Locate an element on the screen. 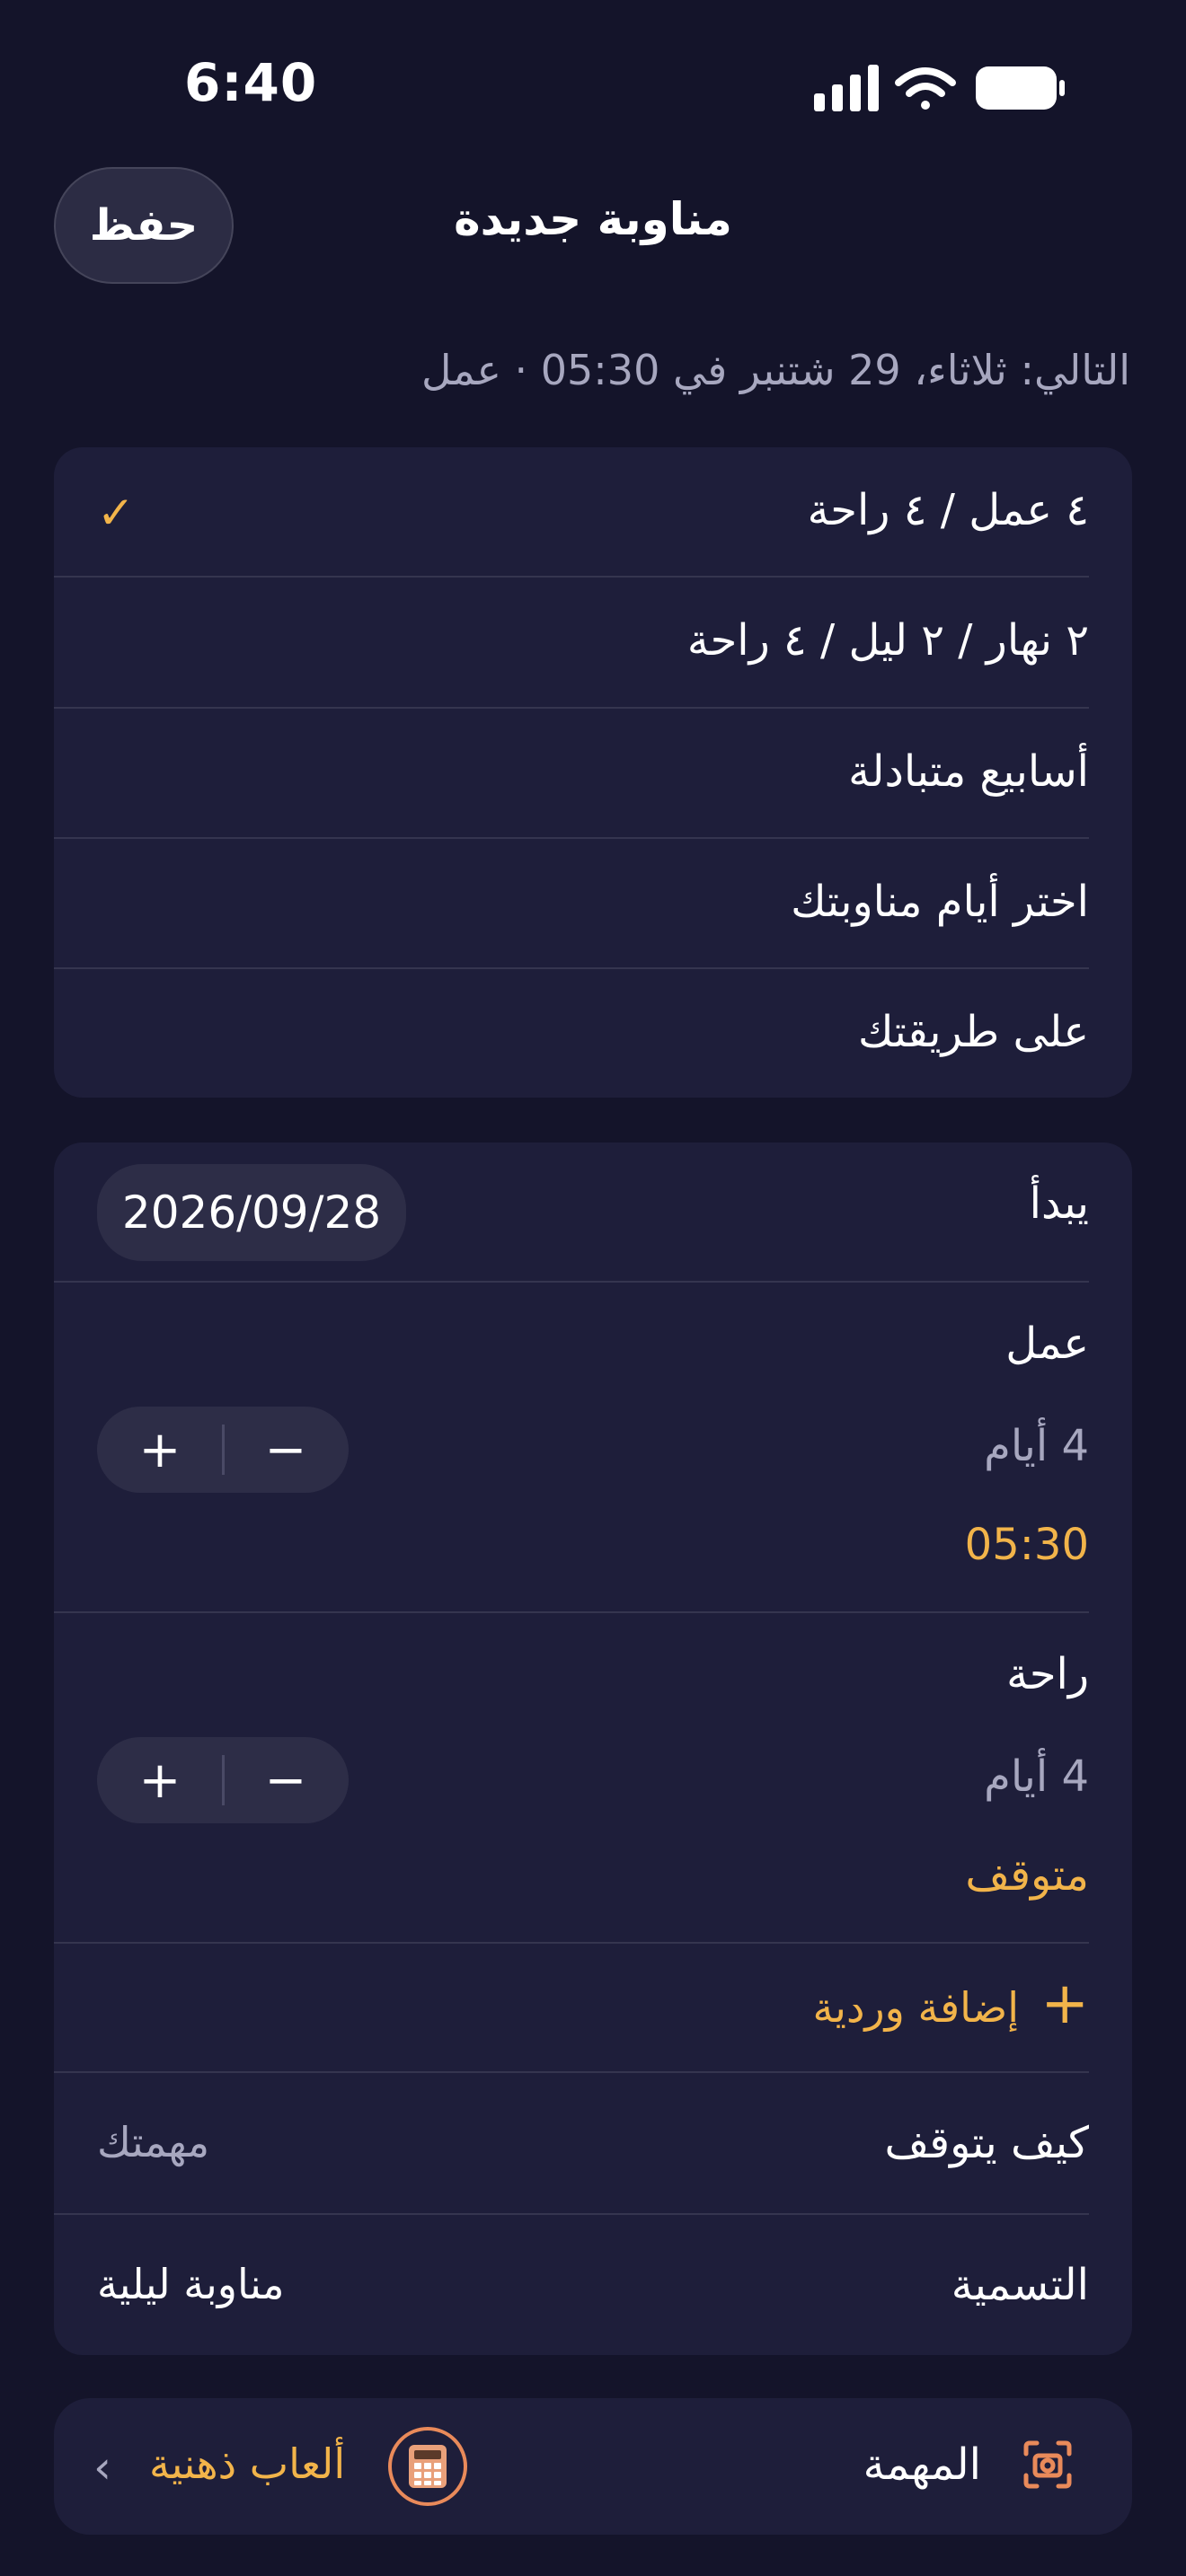 The height and width of the screenshot is (2576, 1186). pattern-item: ٤ عمل / ٤ راحة ✓ is located at coordinates (593, 512).